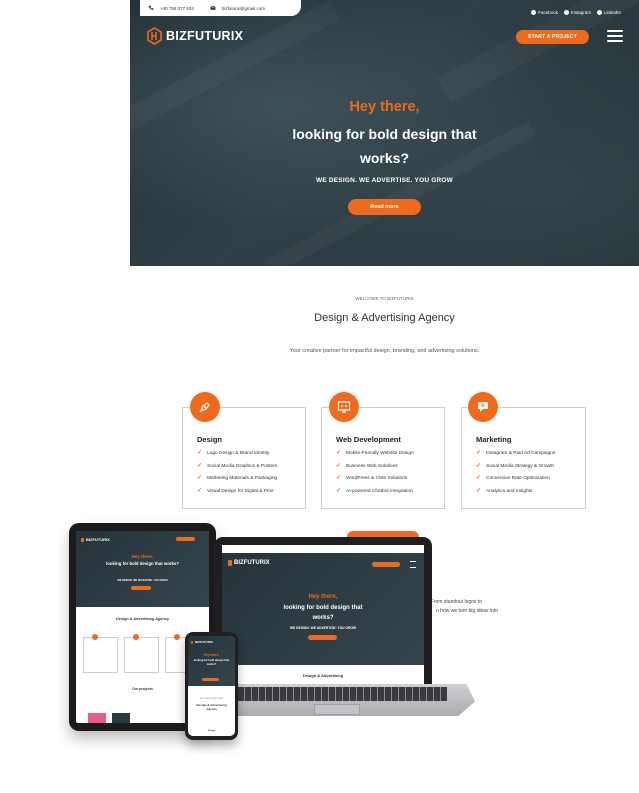 The image size is (639, 793). I want to click on instagram-icon, so click(566, 12).